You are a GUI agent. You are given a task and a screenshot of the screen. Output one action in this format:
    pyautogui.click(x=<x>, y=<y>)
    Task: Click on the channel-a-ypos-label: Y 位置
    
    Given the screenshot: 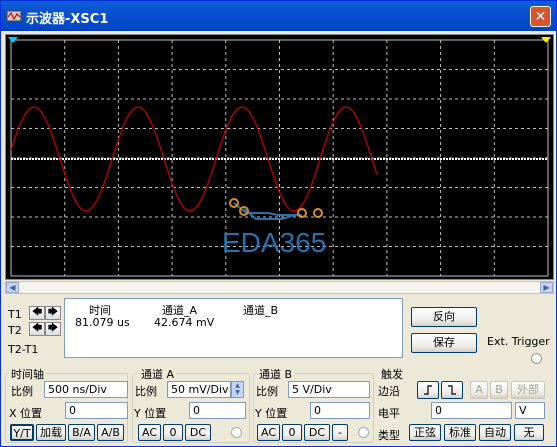 What is the action you would take?
    pyautogui.click(x=150, y=413)
    